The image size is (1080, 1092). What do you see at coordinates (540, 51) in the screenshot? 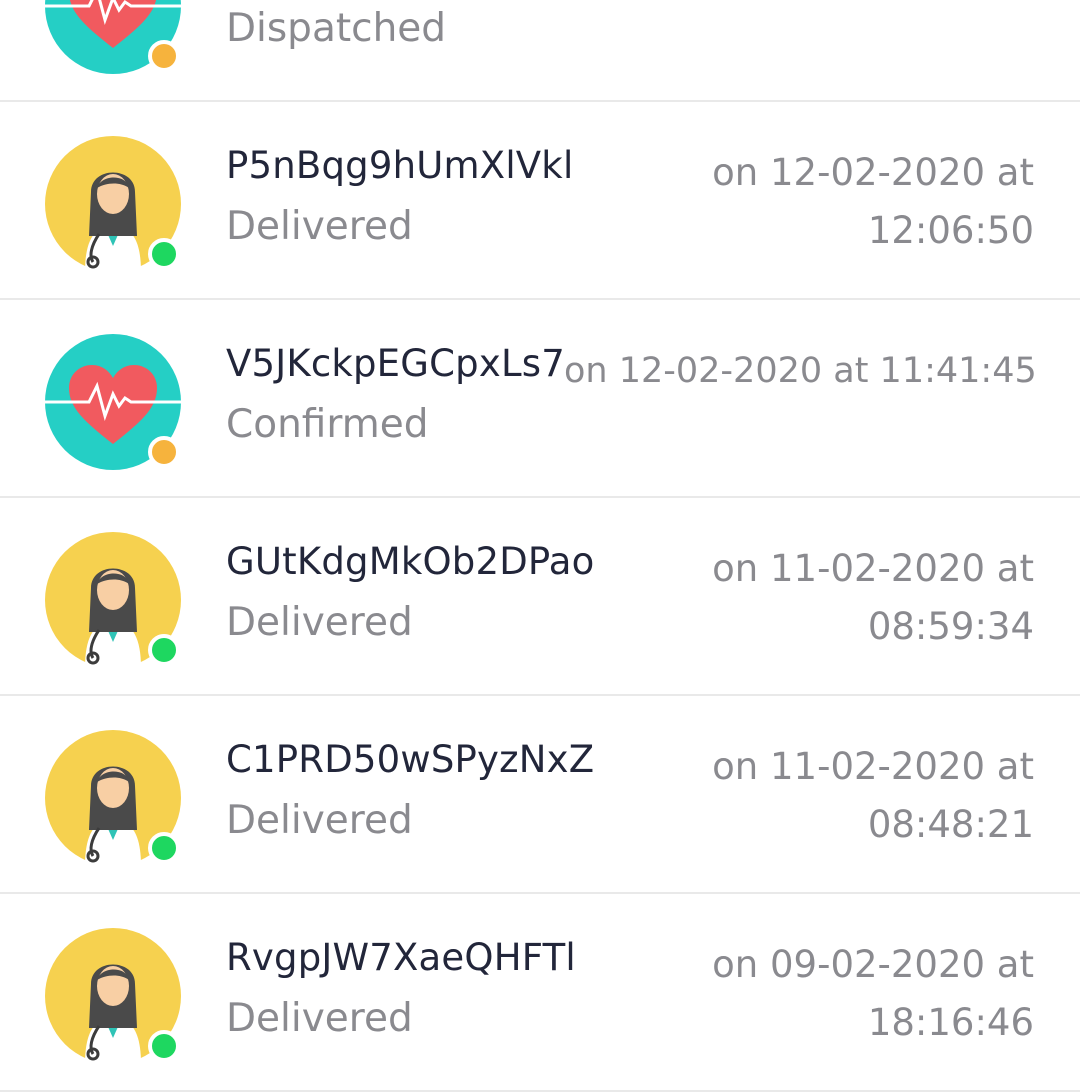
I see `list-item: Dispatched` at bounding box center [540, 51].